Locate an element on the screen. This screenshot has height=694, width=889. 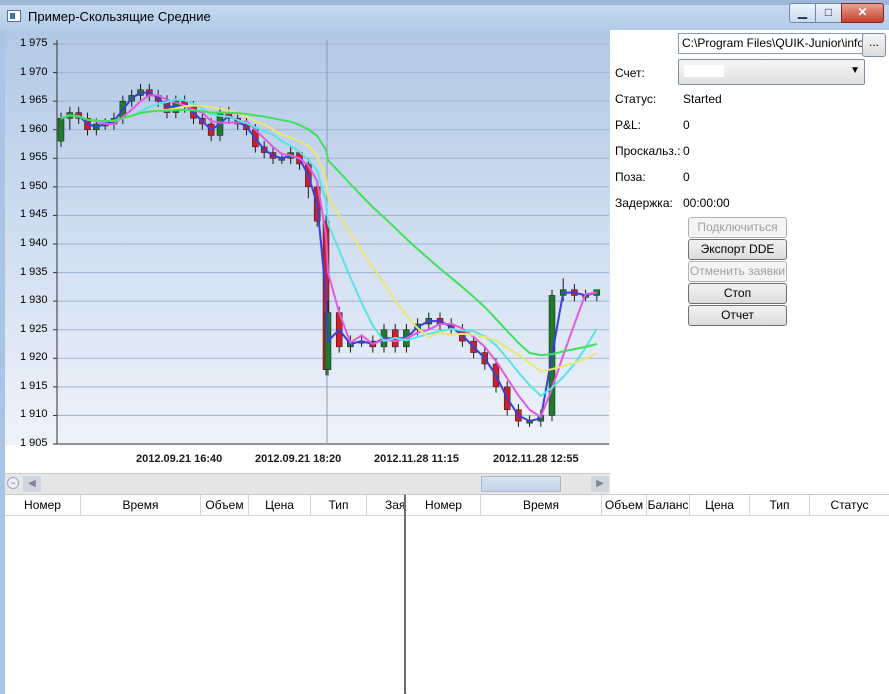
y-tick-label: 1 940 is located at coordinates (34, 243).